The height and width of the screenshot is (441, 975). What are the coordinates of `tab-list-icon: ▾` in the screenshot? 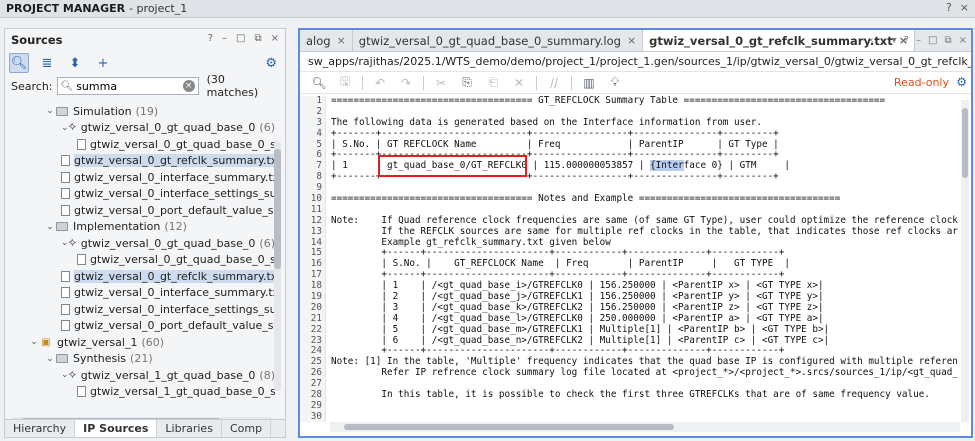 It's located at (894, 40).